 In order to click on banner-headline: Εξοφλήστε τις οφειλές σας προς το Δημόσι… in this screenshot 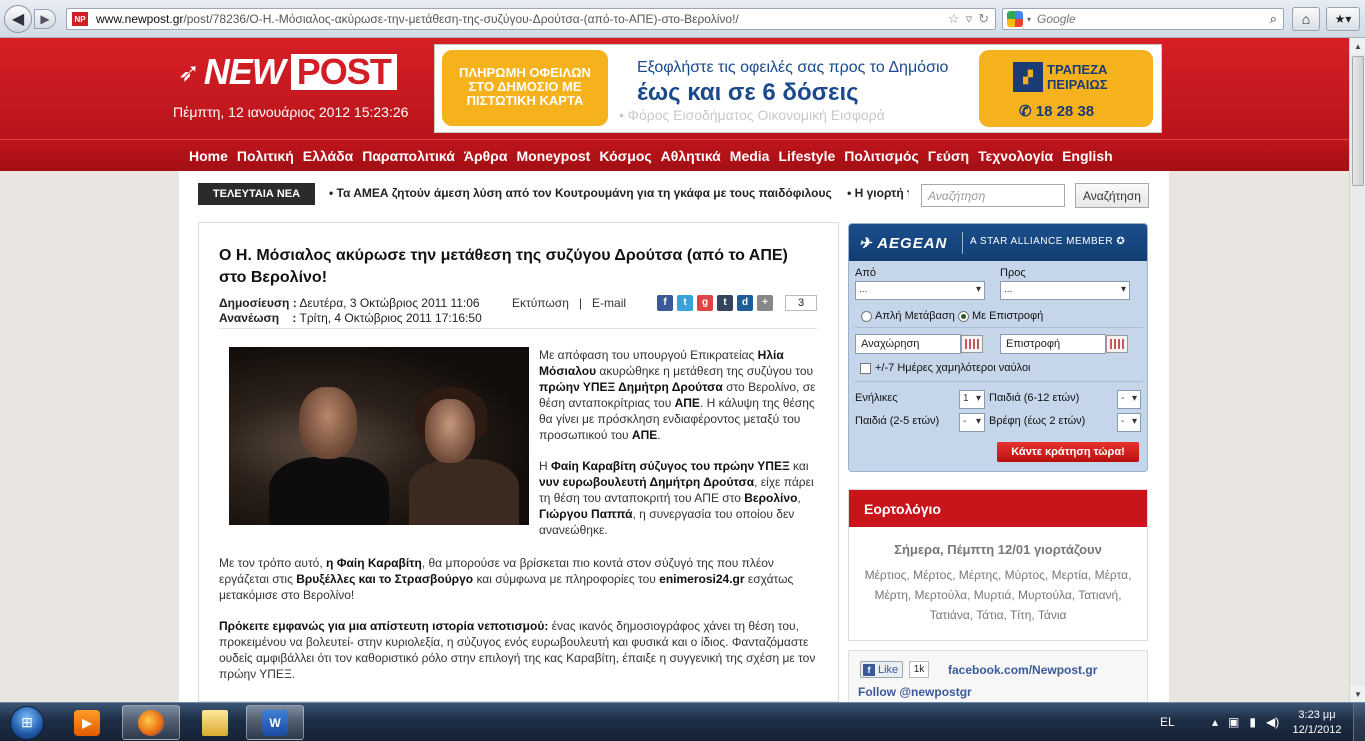, I will do `click(793, 67)`.